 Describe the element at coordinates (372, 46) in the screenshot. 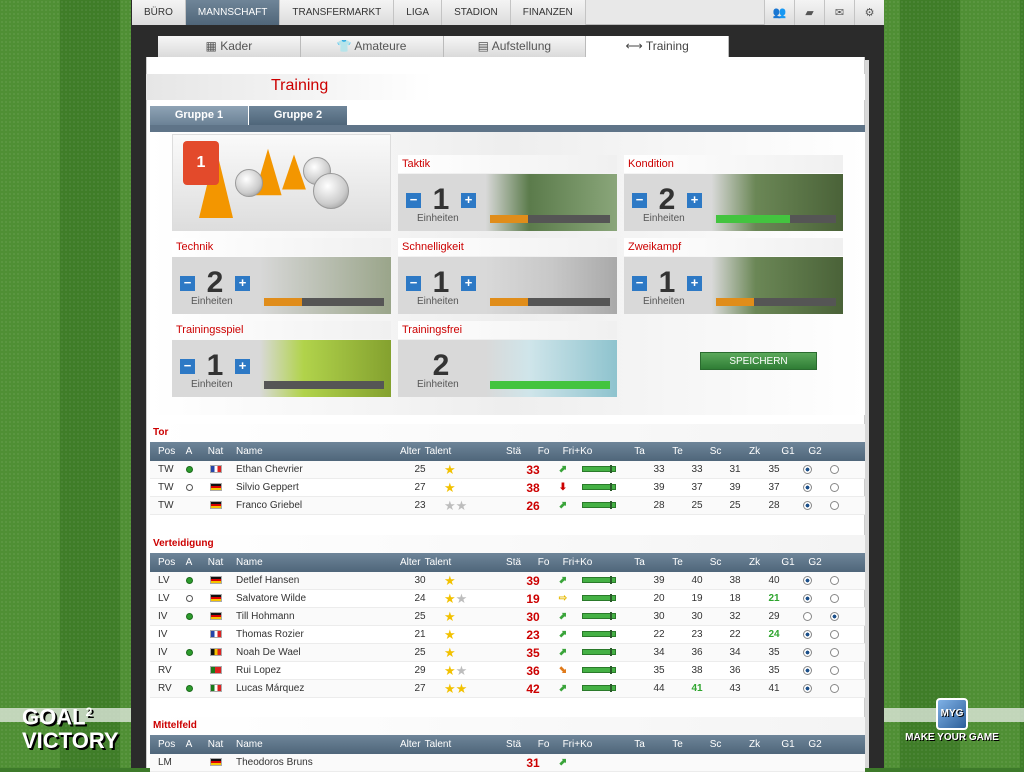

I see `tab-amateure: 👕 Amateure` at that location.